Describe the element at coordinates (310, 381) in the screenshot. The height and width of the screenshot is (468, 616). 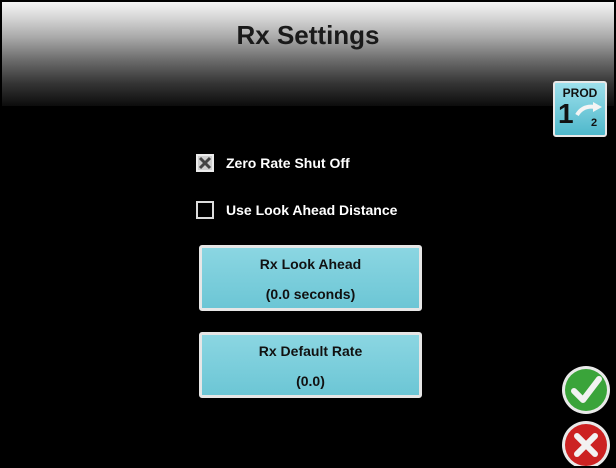
I see `rx-default-rate-value: (0.0)` at that location.